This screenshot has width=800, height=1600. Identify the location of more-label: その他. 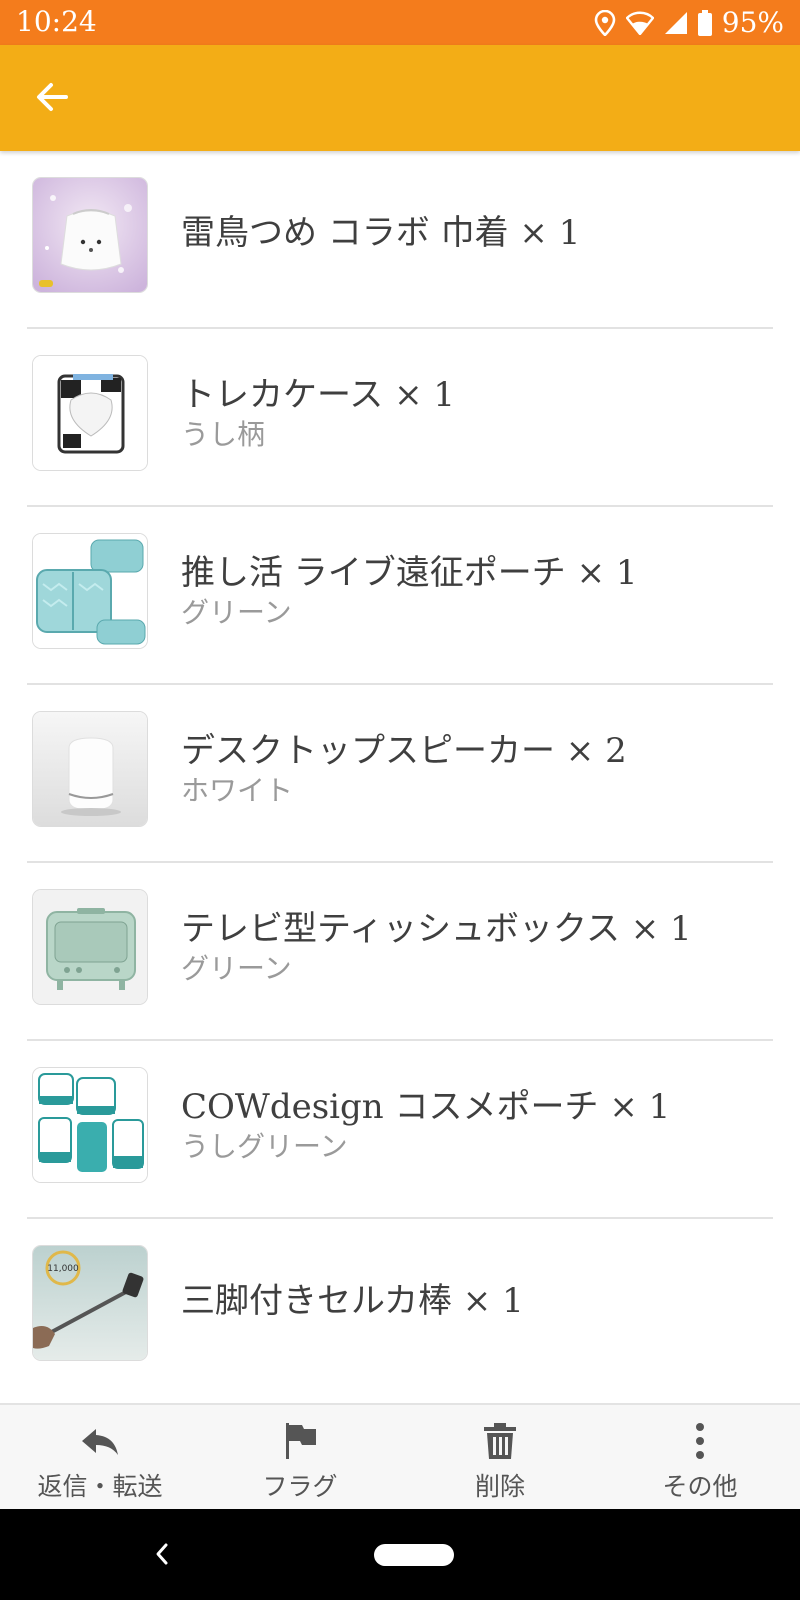
(700, 1486).